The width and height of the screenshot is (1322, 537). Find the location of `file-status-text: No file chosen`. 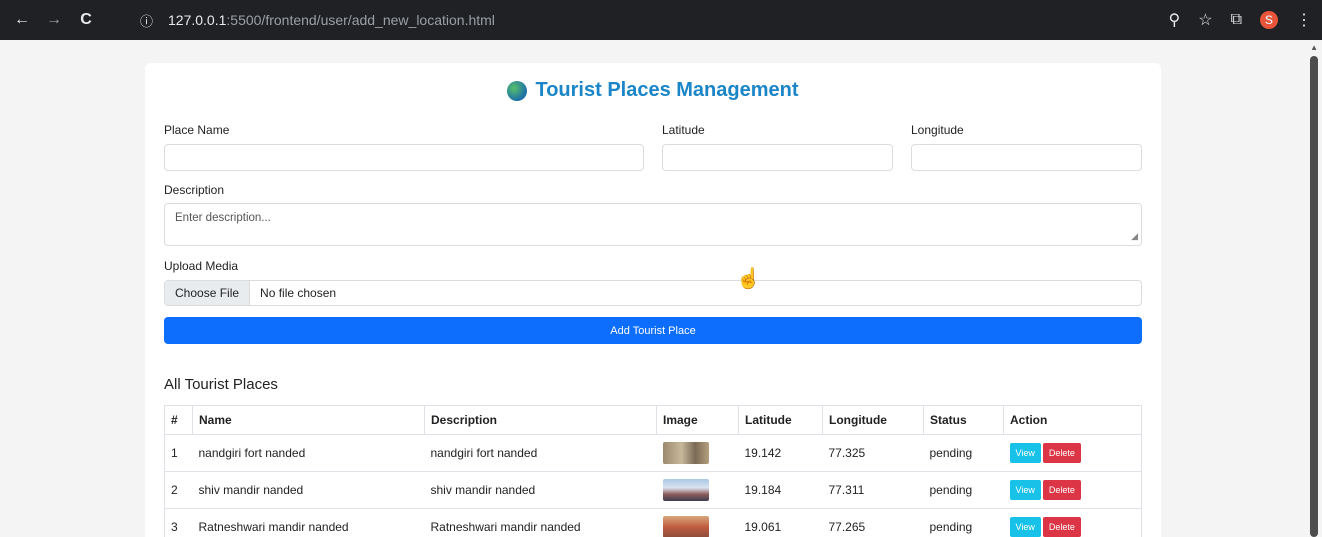

file-status-text: No file chosen is located at coordinates (298, 293).